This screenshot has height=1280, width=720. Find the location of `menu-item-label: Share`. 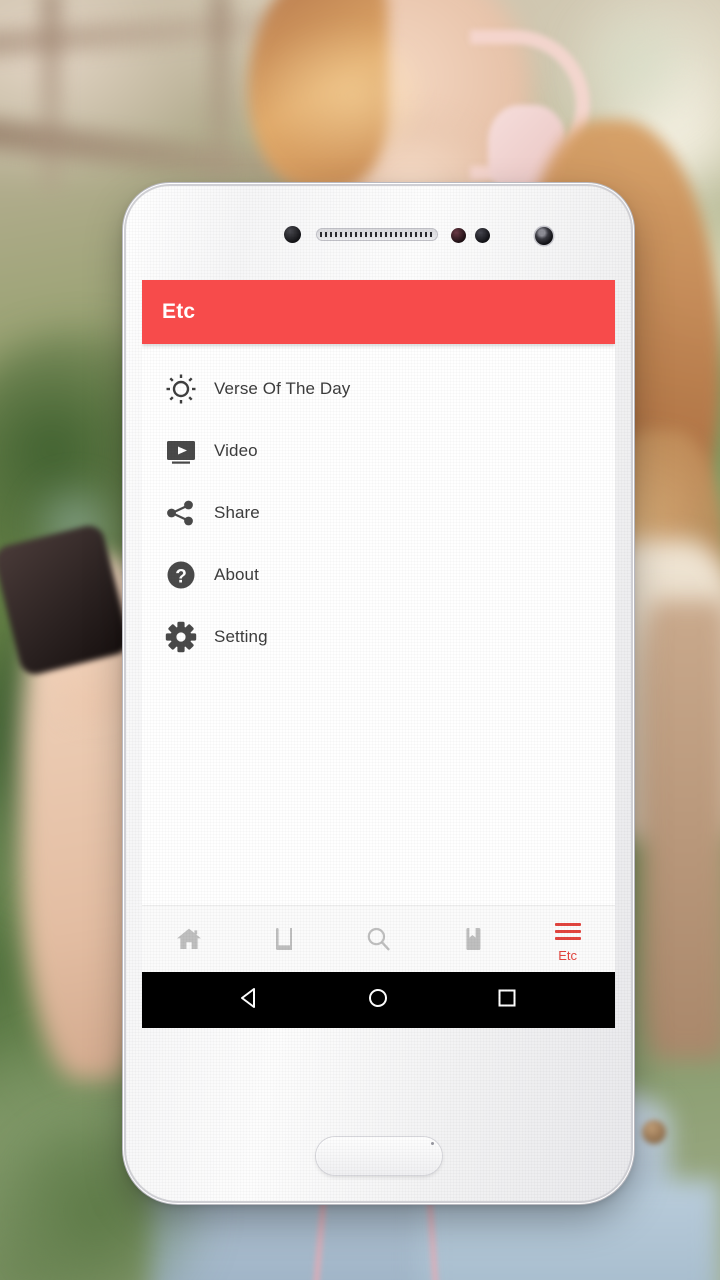

menu-item-label: Share is located at coordinates (237, 512).